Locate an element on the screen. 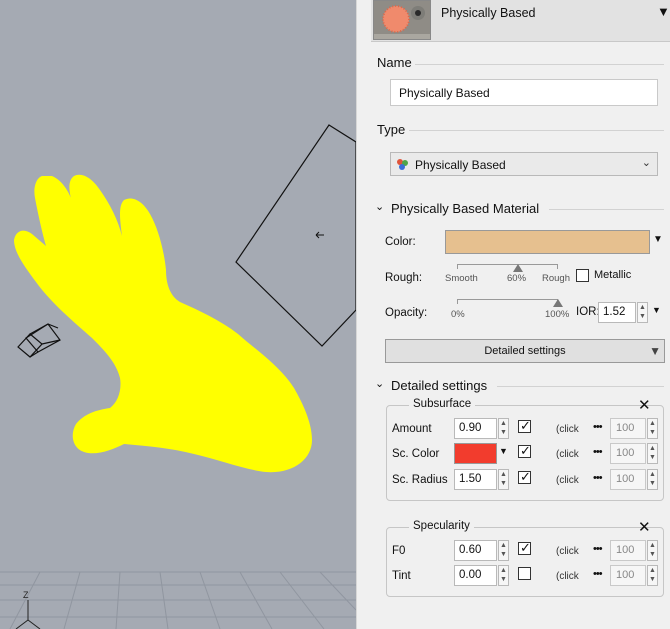 The image size is (670, 629). opacity-slider-thumb is located at coordinates (558, 303).